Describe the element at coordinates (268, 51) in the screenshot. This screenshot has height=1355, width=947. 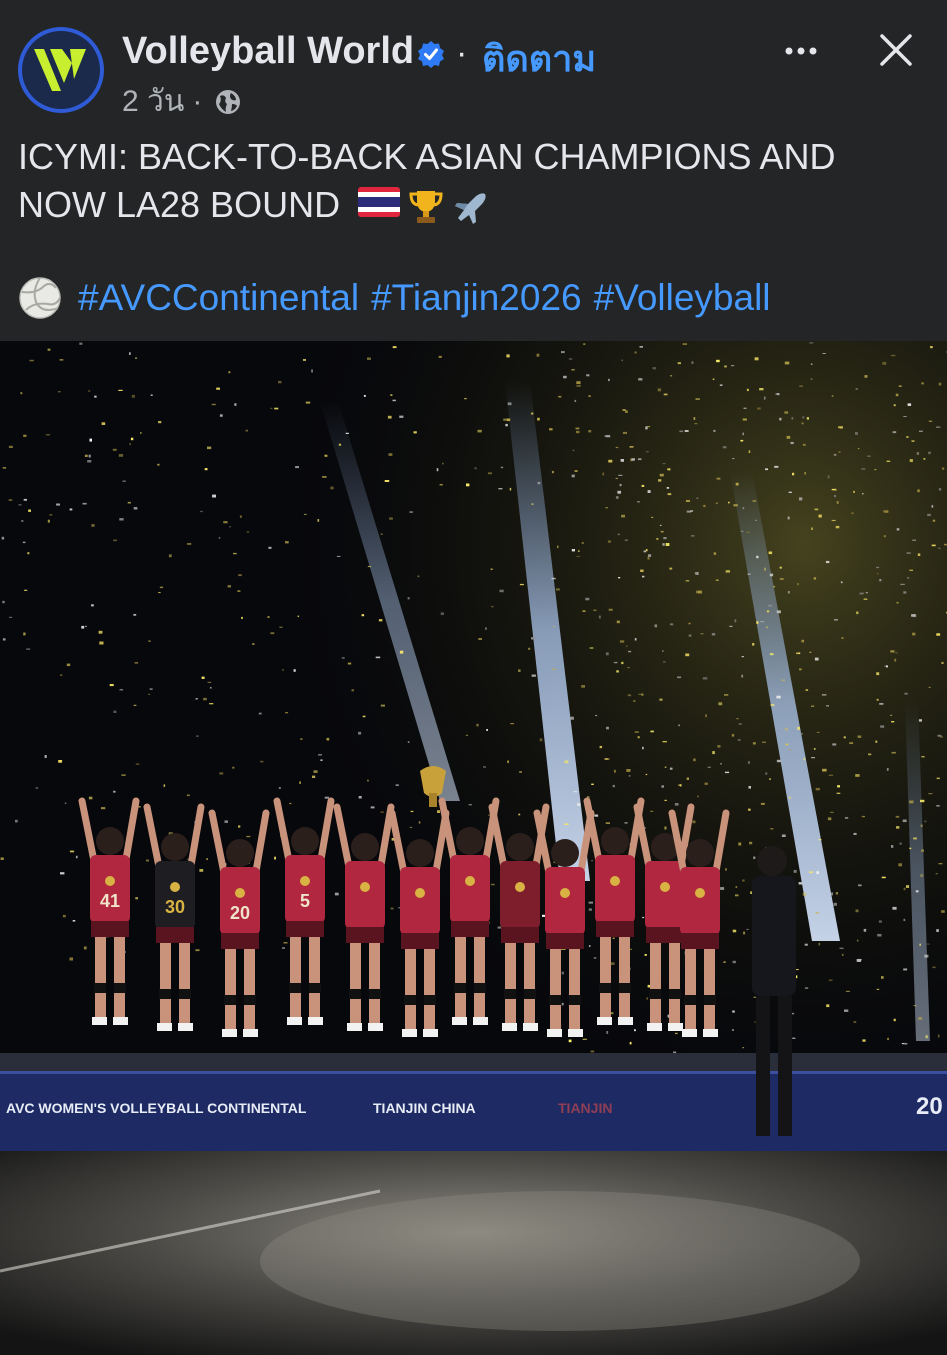
I see `page-name: Volleyball World` at that location.